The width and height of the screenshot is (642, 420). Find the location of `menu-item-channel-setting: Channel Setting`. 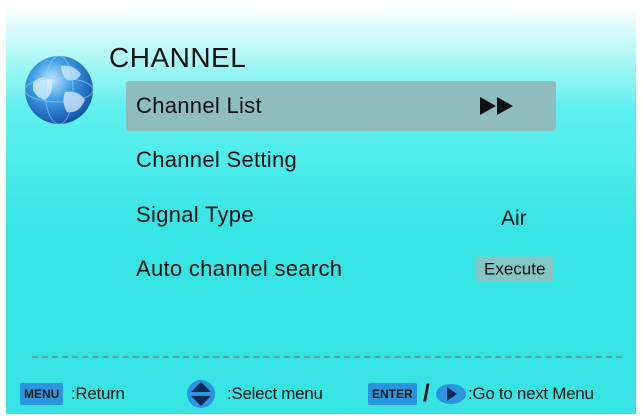

menu-item-channel-setting: Channel Setting is located at coordinates (341, 160).